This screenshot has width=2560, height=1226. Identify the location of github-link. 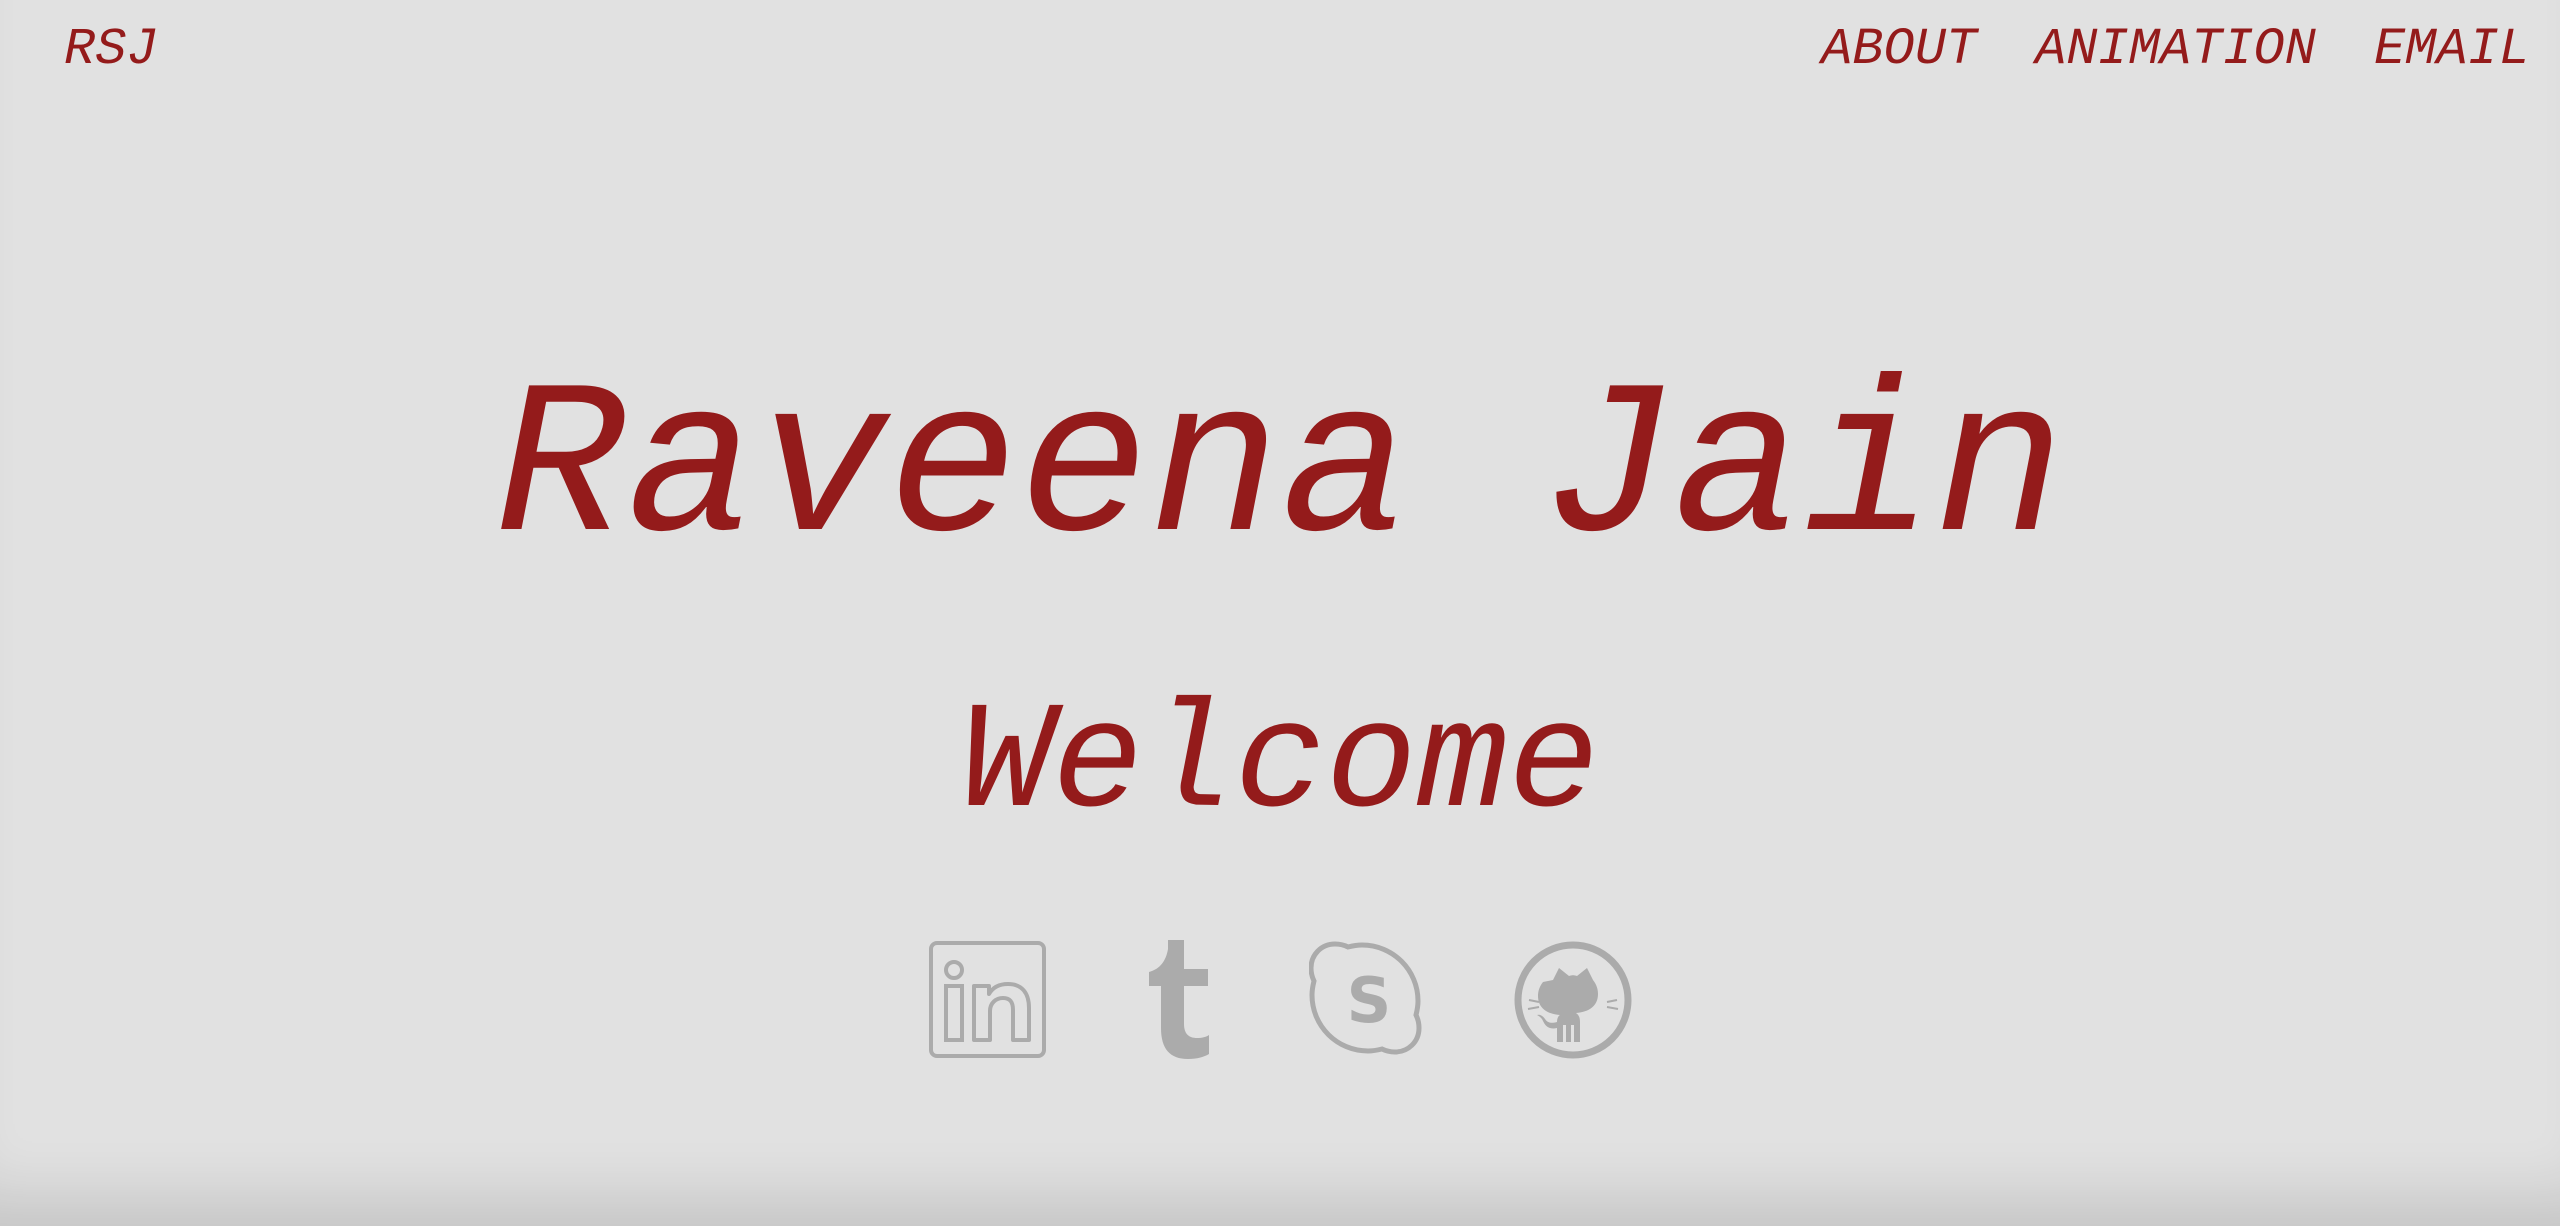
(1573, 1001).